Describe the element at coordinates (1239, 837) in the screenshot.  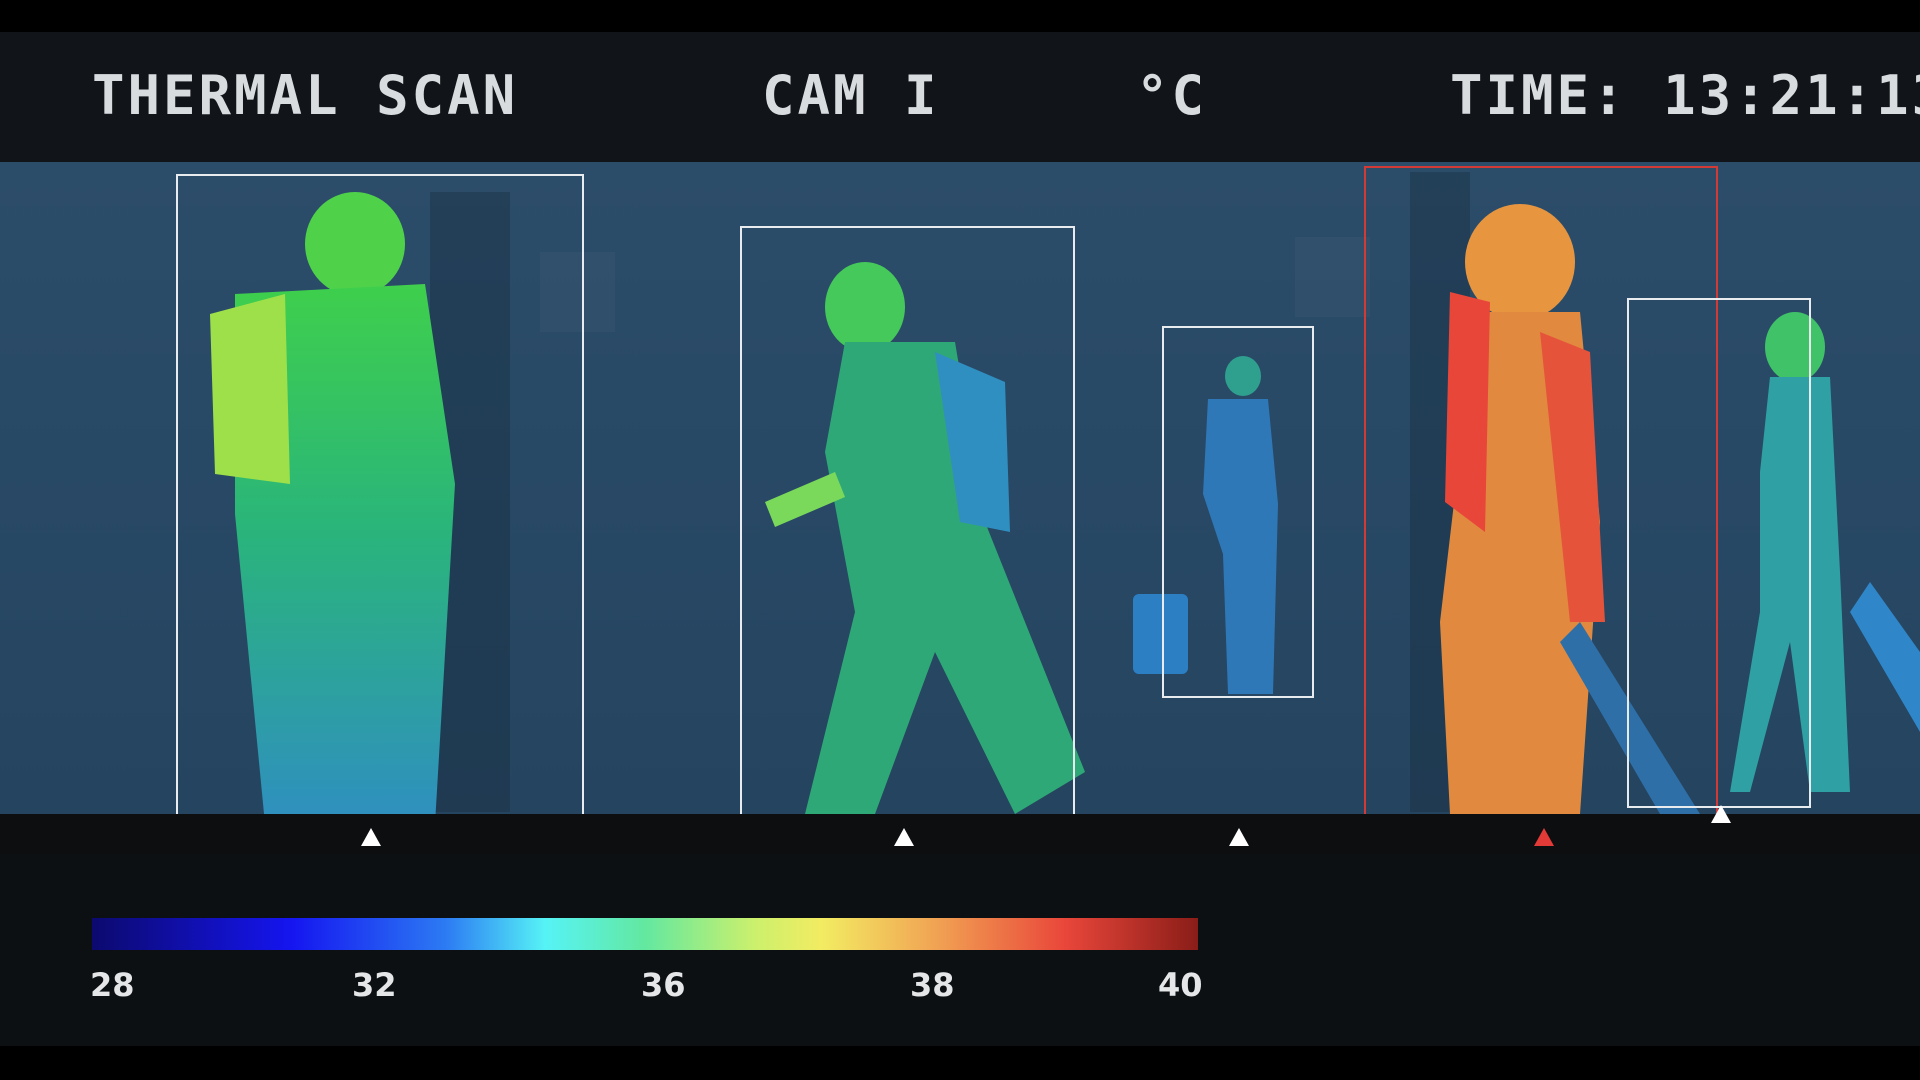
I see `marker-triangle-3-icon` at that location.